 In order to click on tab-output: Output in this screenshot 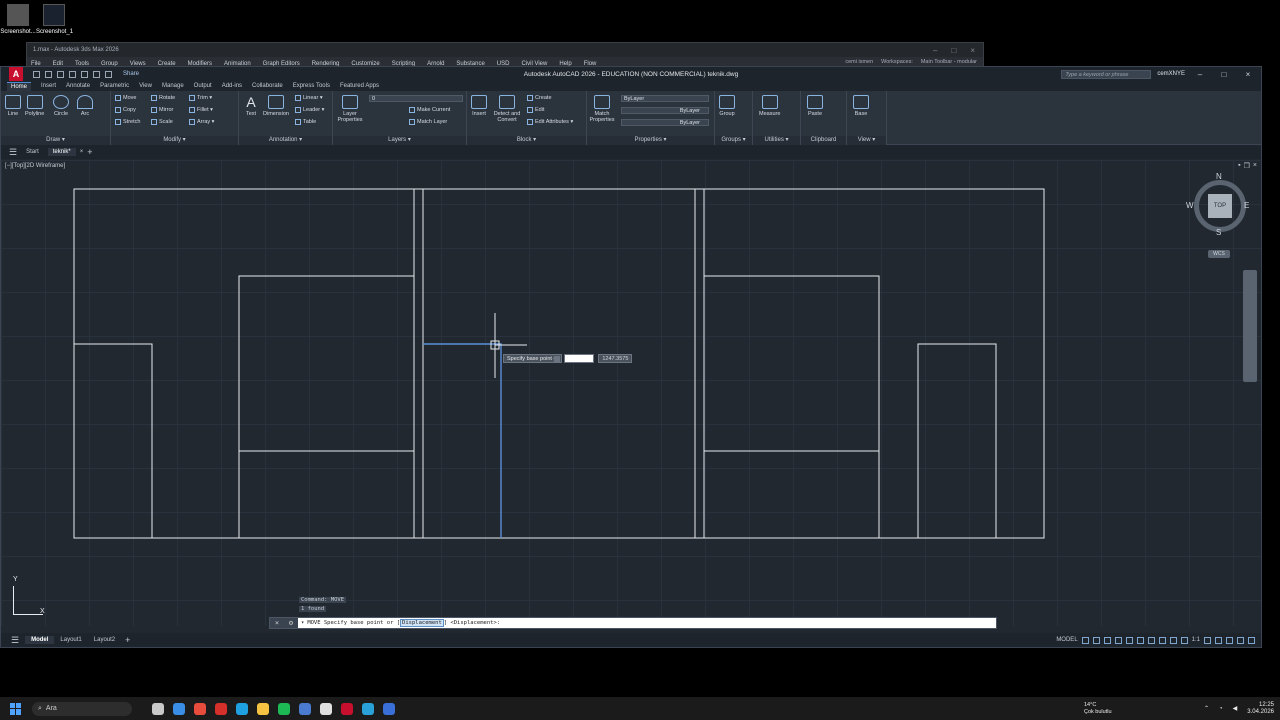, I will do `click(203, 86)`.